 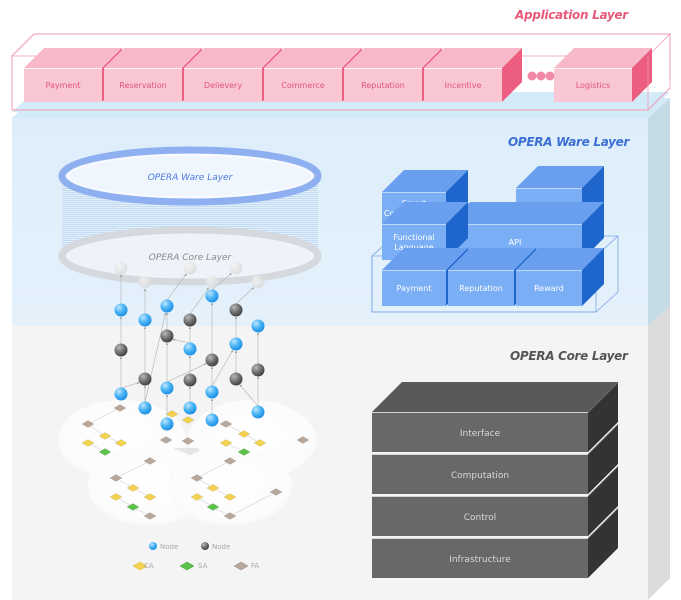 I want to click on legend-gray-node-icon, so click(x=205, y=546).